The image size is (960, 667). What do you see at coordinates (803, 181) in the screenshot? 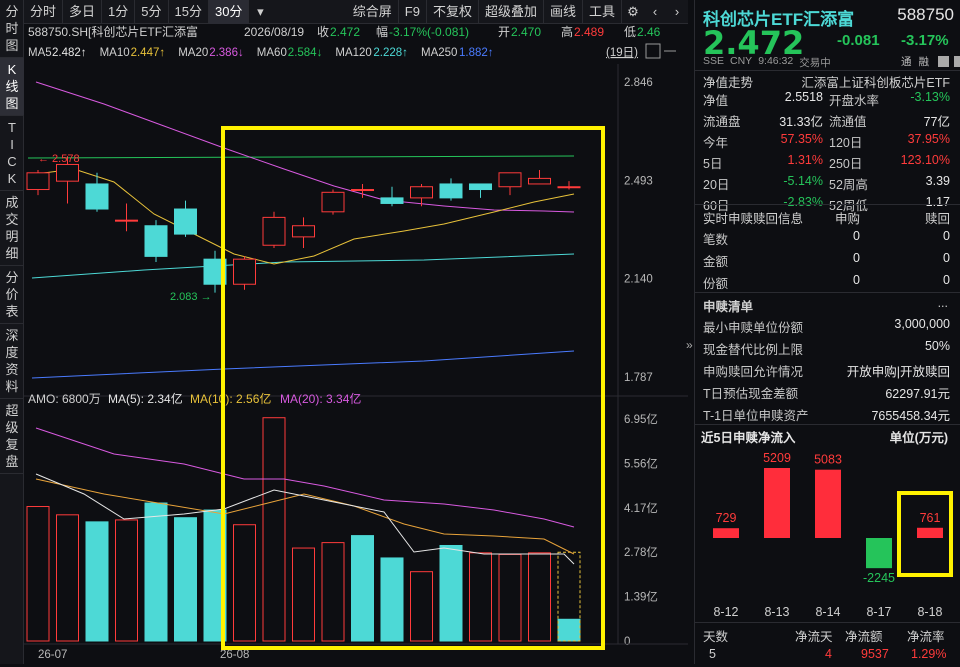
I see `stat-value: -5.14%` at bounding box center [803, 181].